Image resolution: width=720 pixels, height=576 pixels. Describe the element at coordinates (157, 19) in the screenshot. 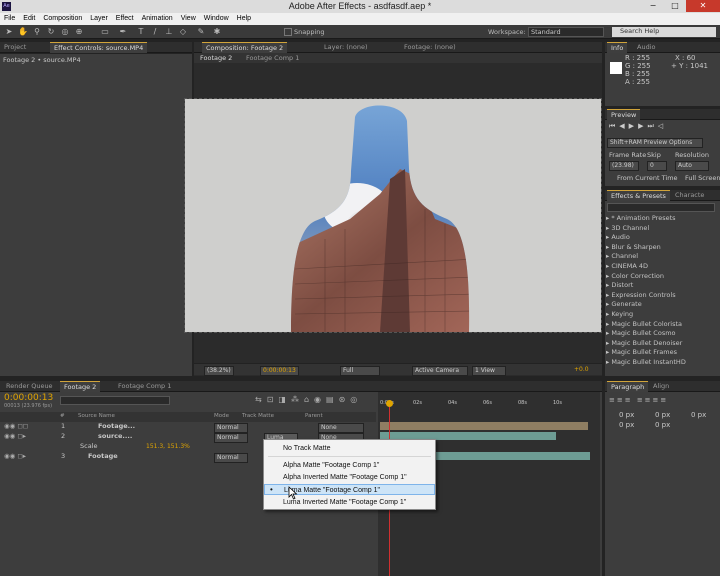

I see `menu-animation: Animation` at that location.